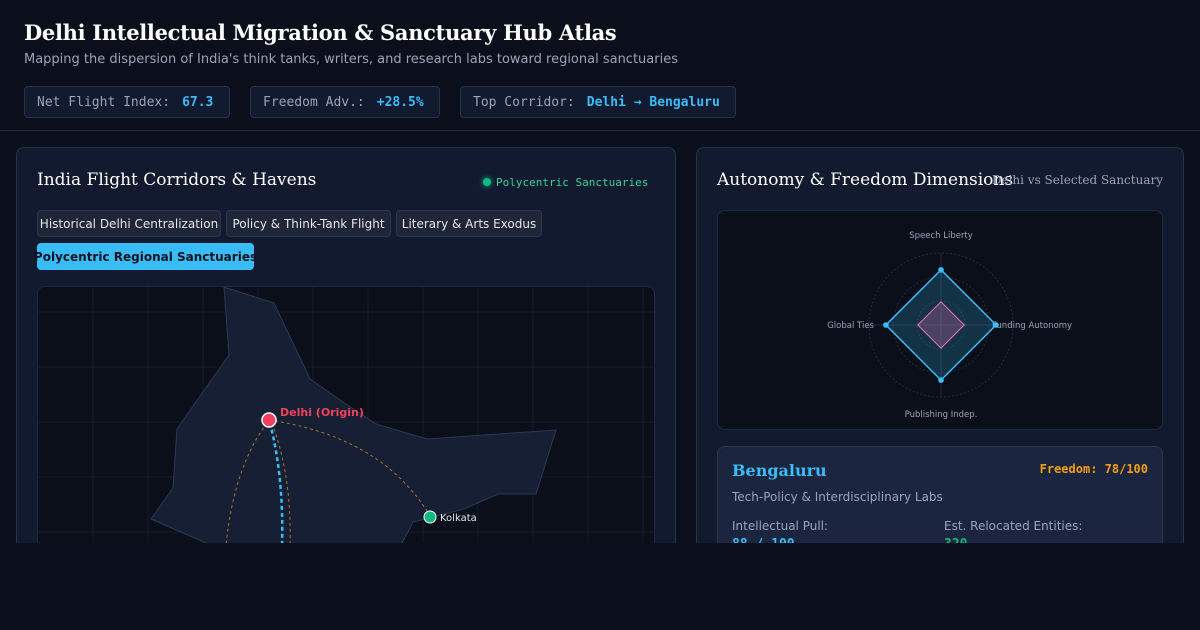 The height and width of the screenshot is (630, 1200). Describe the element at coordinates (1032, 326) in the screenshot. I see `radar-axis-label: Funding Autonomy` at that location.